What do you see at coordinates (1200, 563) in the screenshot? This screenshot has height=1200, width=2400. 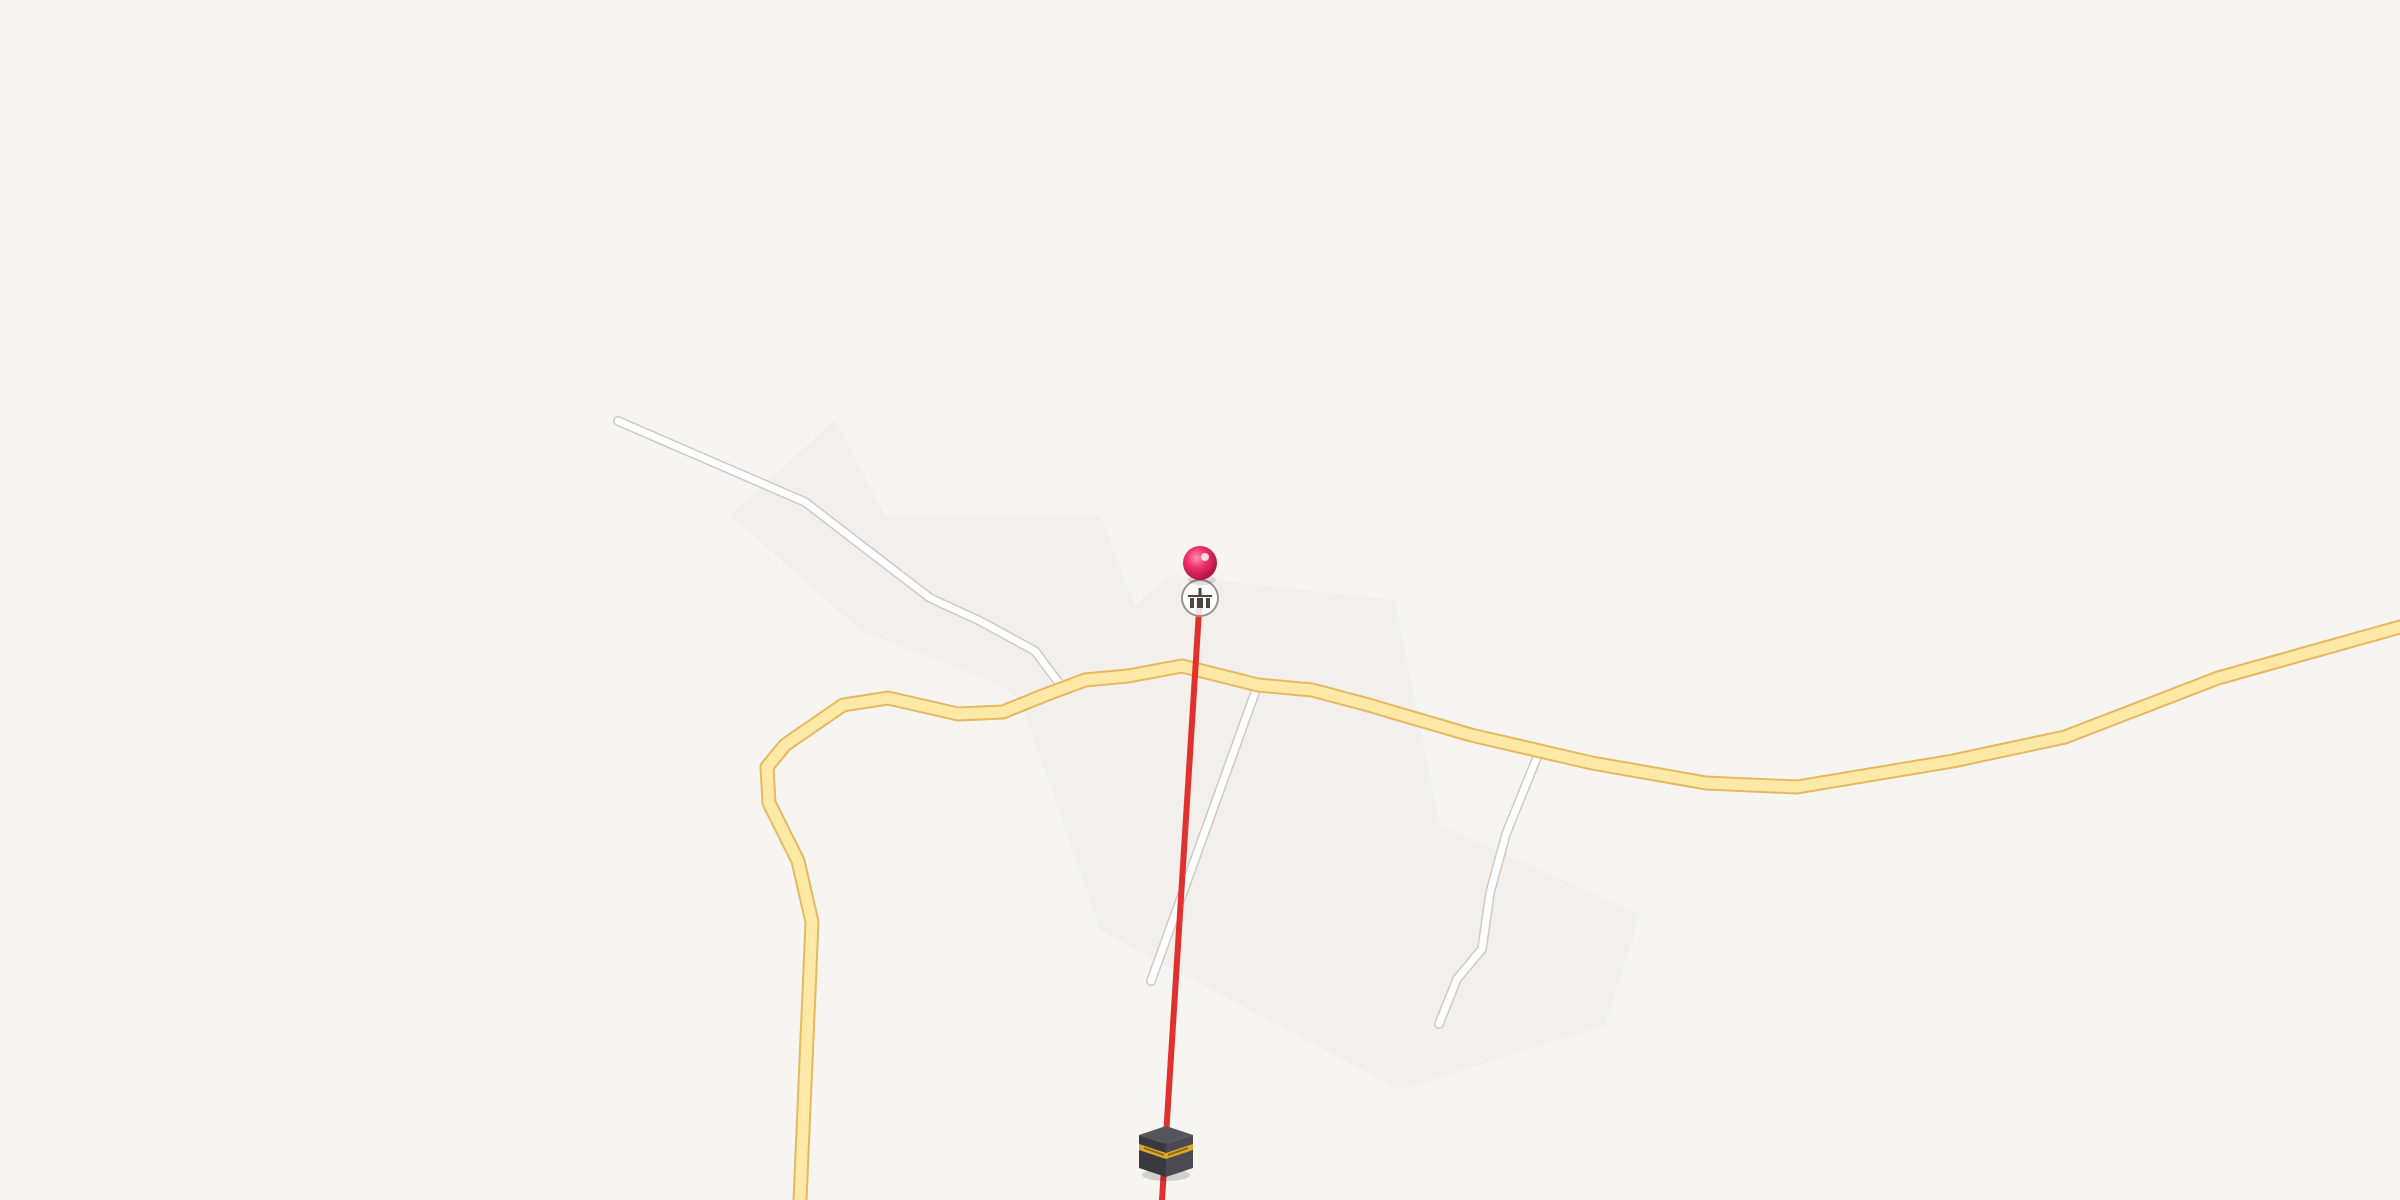 I see `location-pin-icon` at bounding box center [1200, 563].